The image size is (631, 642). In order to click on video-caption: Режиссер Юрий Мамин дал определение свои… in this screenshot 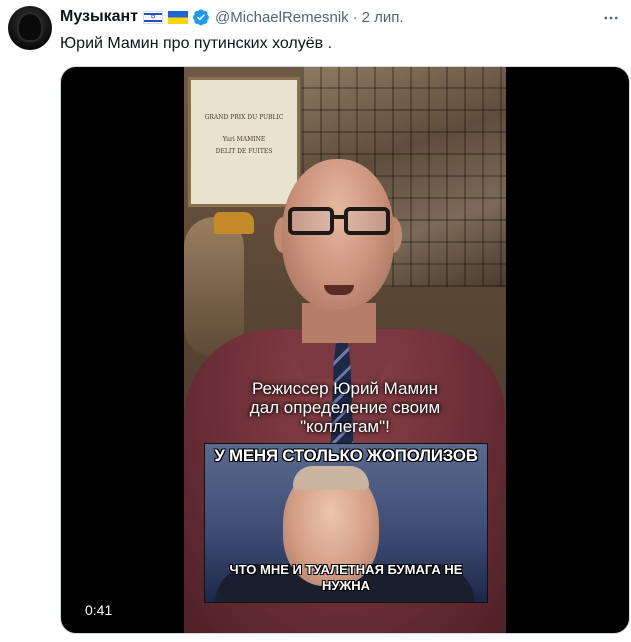, I will do `click(345, 407)`.